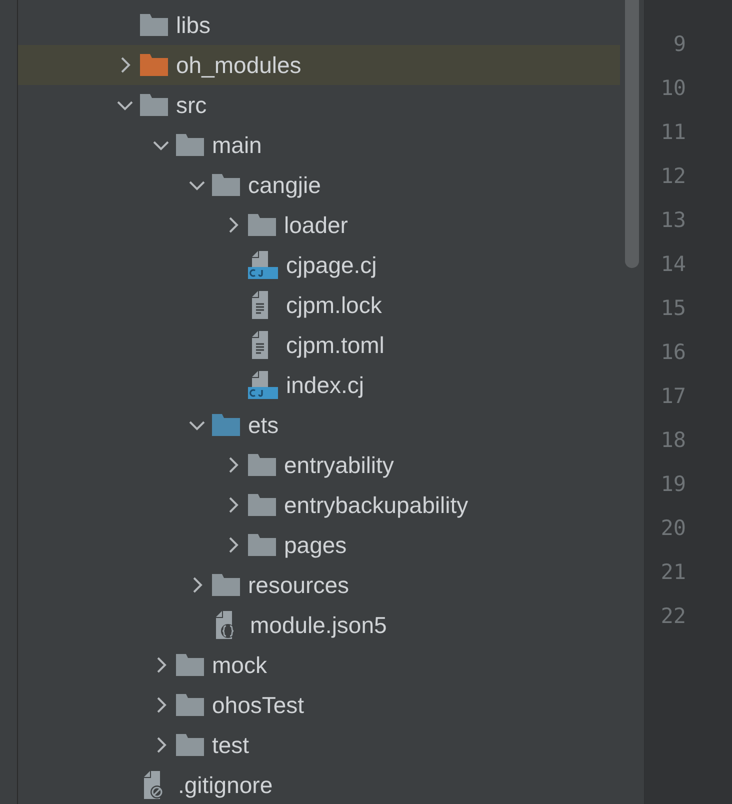 This screenshot has height=804, width=732. I want to click on file-name: entryability, so click(339, 465).